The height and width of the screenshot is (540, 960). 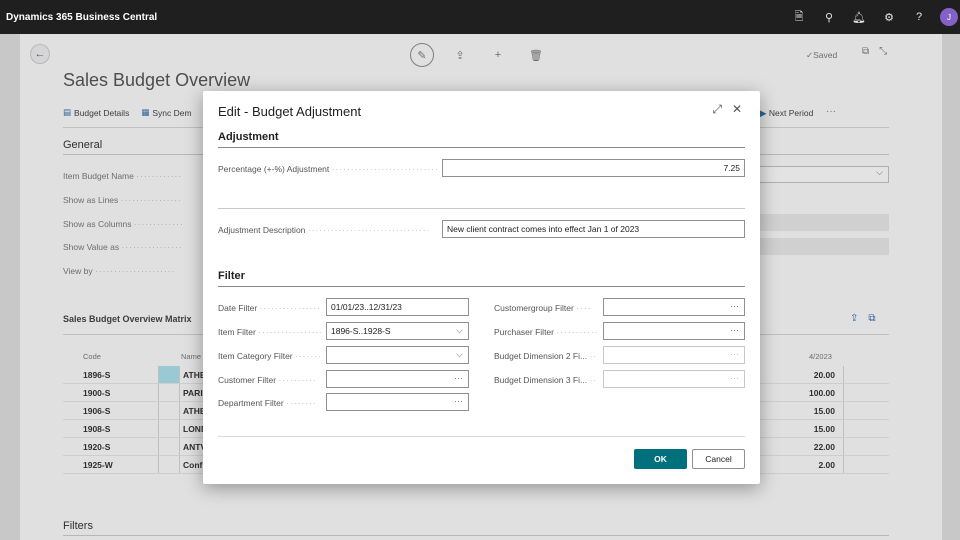 I want to click on avatar: J, so click(x=949, y=17).